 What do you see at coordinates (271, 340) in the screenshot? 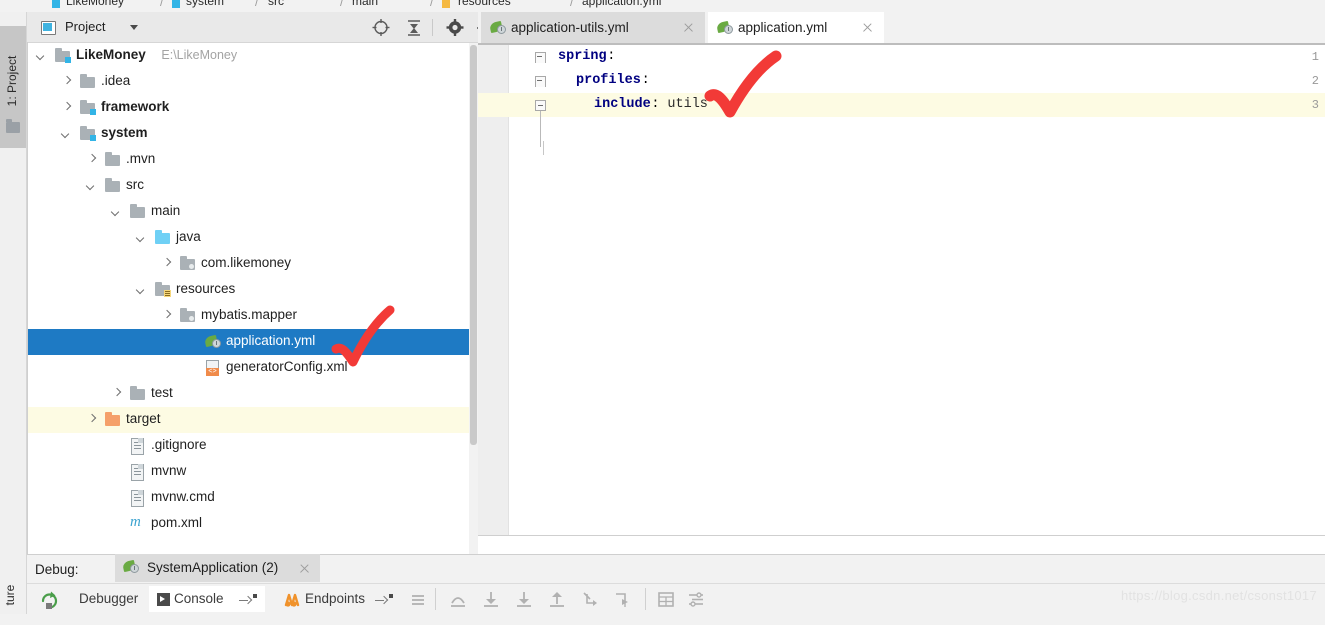
I see `tree-row-label: application.yml` at bounding box center [271, 340].